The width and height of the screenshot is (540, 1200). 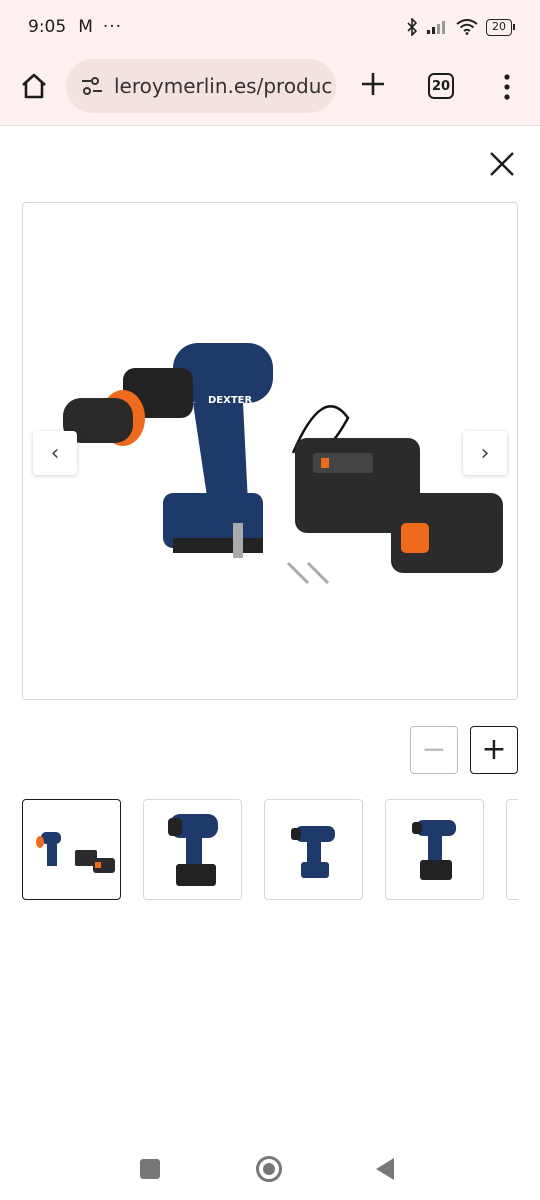 I want to click on chevron-left-icon: ‹, so click(x=55, y=453).